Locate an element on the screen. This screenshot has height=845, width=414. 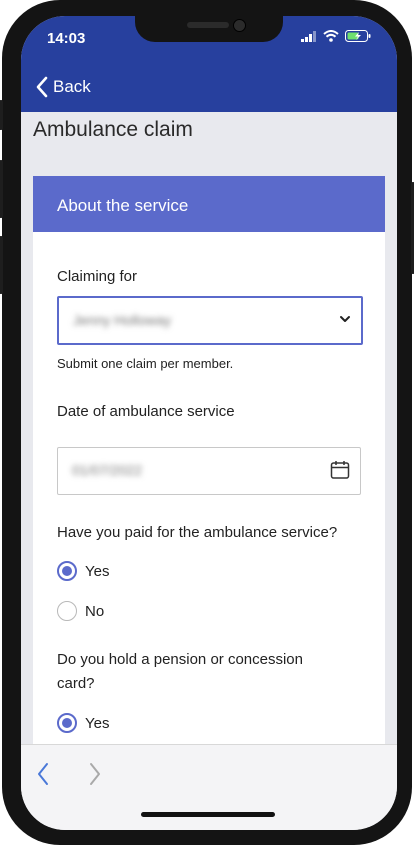
wifi-icon is located at coordinates (331, 36).